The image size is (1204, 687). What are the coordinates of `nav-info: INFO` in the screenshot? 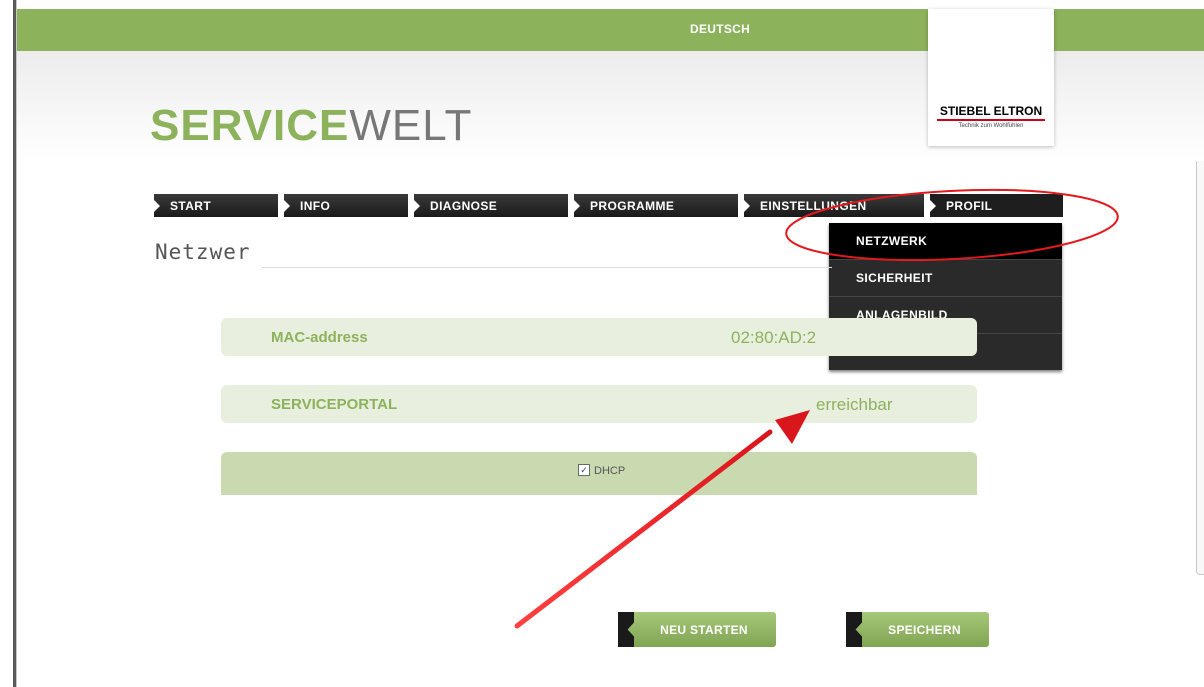 It's located at (346, 205).